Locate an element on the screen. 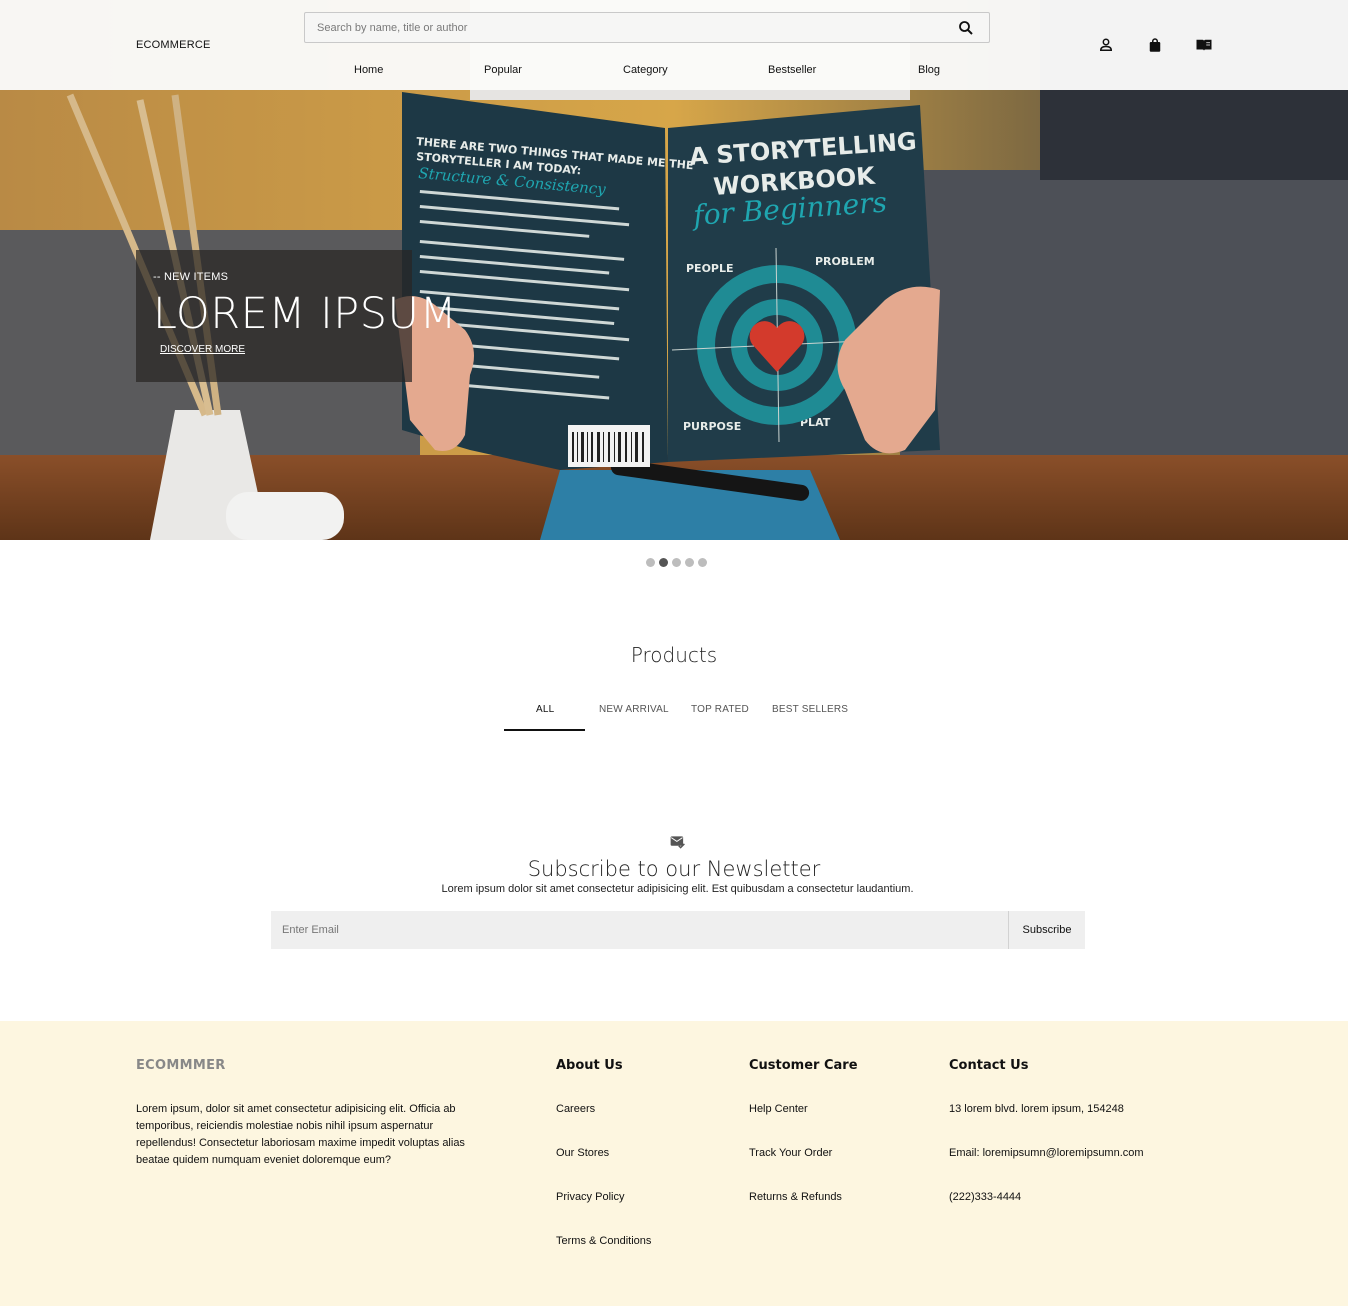  footer-link-terms: Terms & Conditions is located at coordinates (603, 1241).